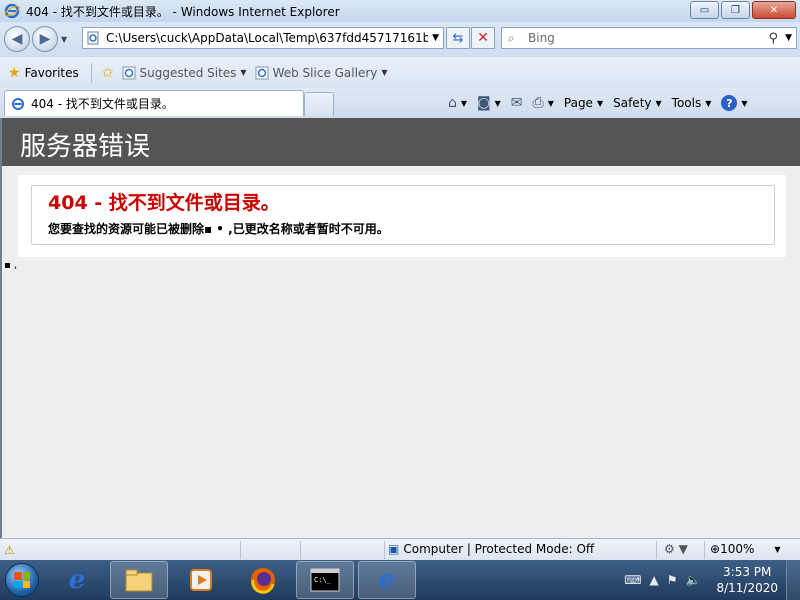 The width and height of the screenshot is (800, 600). I want to click on feeds-button: ◙ ▼, so click(489, 103).